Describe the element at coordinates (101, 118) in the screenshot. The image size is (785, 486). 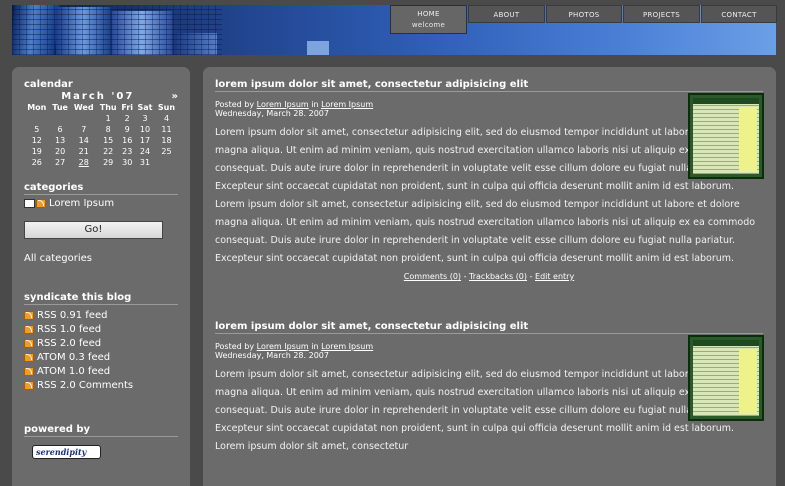
I see `calendar-week-row: 1 2 3 4` at that location.